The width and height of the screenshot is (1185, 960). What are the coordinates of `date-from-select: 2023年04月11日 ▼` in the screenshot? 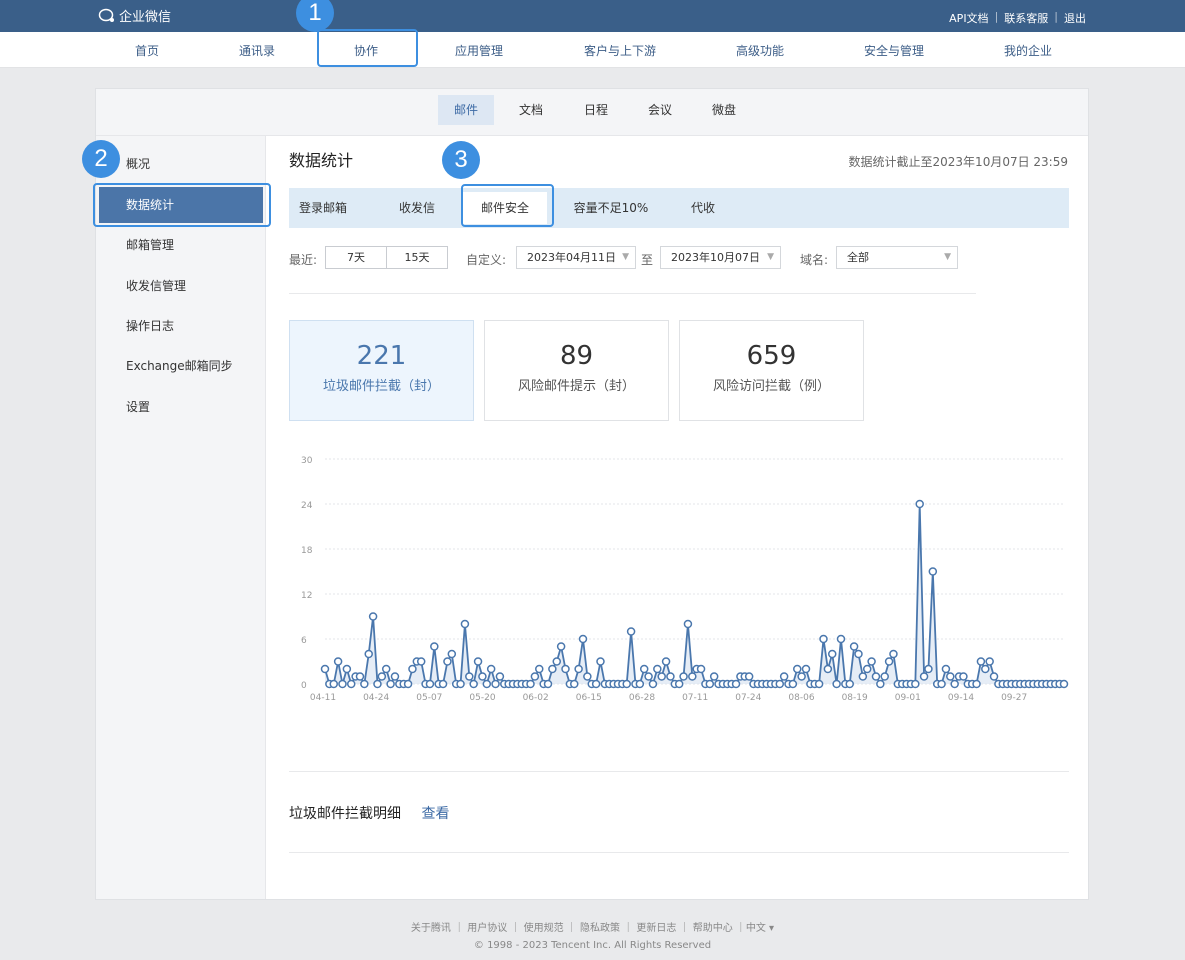 It's located at (576, 257).